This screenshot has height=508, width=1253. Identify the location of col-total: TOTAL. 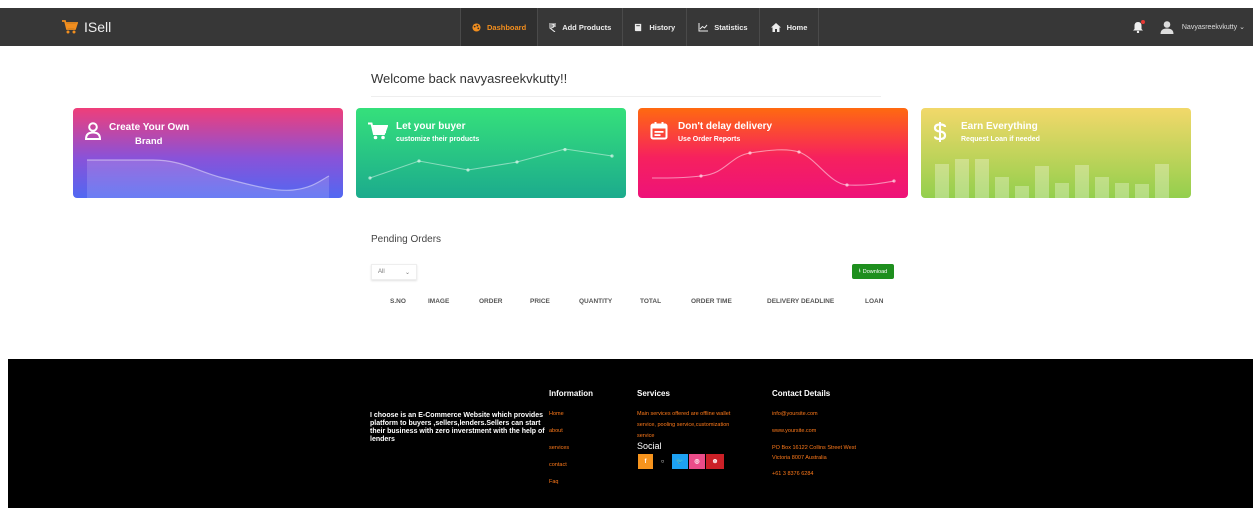
(651, 301).